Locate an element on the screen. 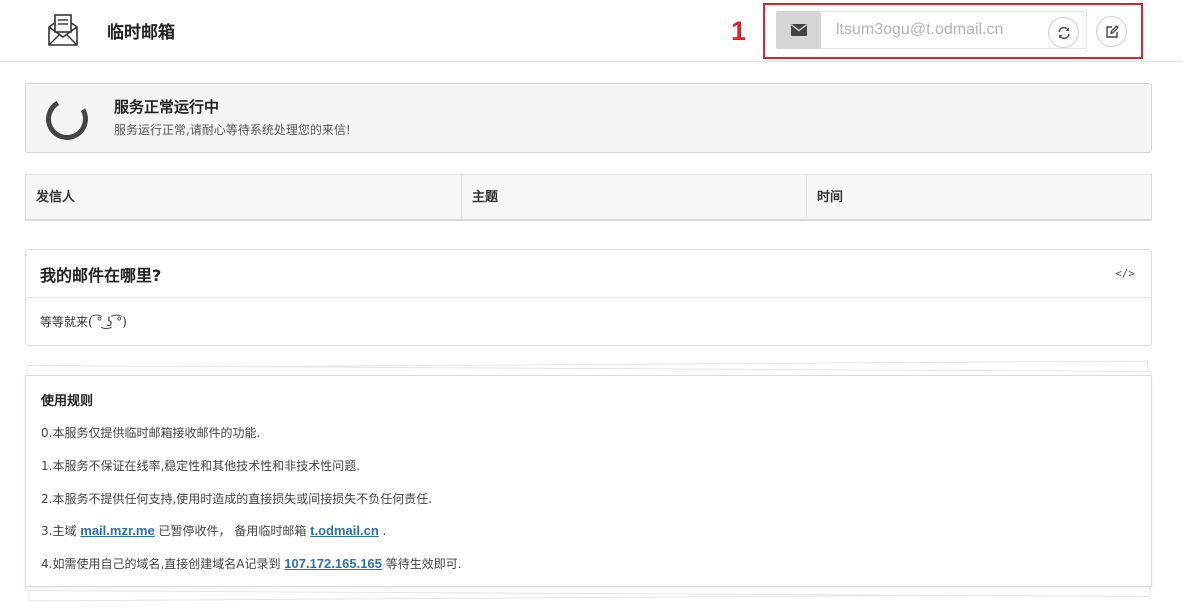 The height and width of the screenshot is (608, 1183). rule-text: 已暂停收件， 备用临时邮箱 is located at coordinates (232, 531).